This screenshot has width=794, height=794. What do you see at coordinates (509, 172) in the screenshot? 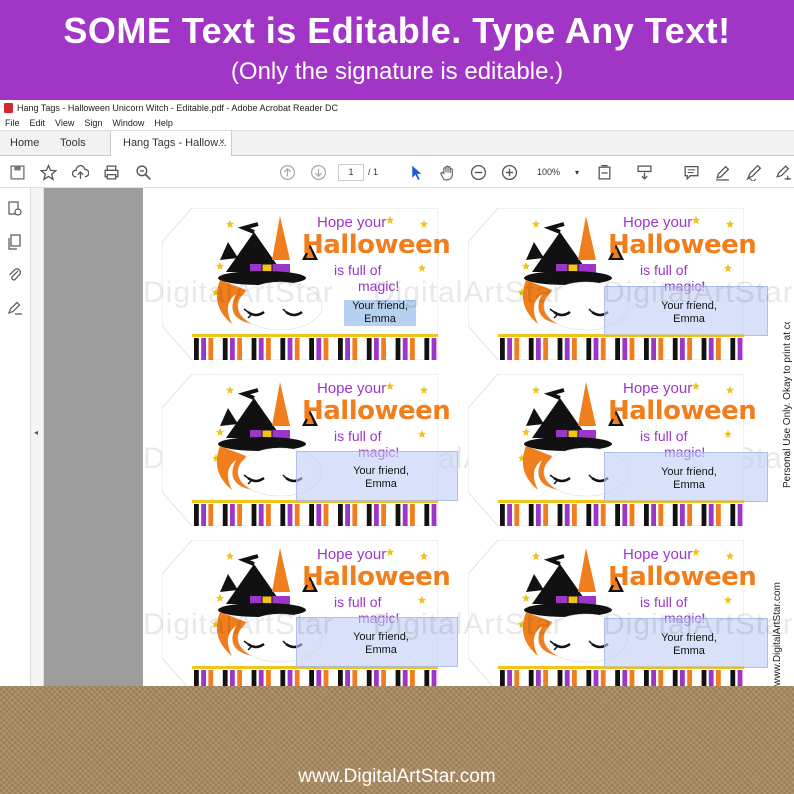
I see `zoom-in-icon` at bounding box center [509, 172].